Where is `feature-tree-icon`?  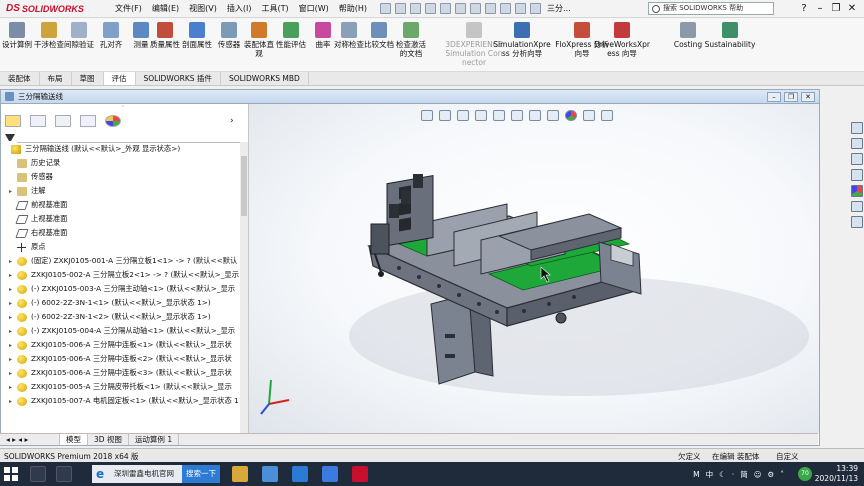
feature-tree-icon is located at coordinates (13, 121).